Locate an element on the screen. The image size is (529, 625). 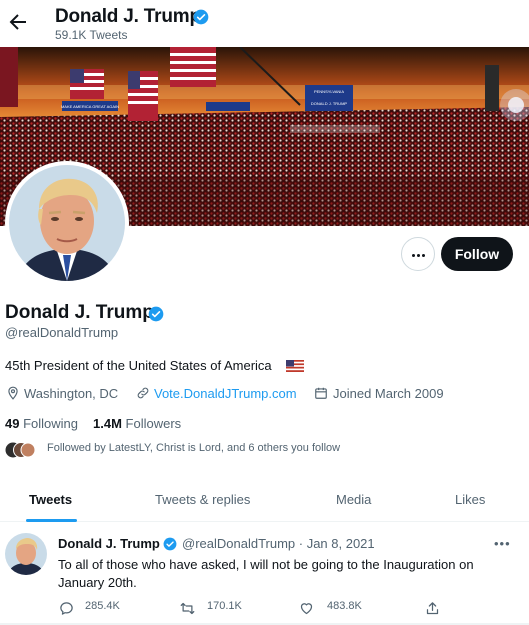
followers-stat: 1.4M Followers is located at coordinates (137, 423).